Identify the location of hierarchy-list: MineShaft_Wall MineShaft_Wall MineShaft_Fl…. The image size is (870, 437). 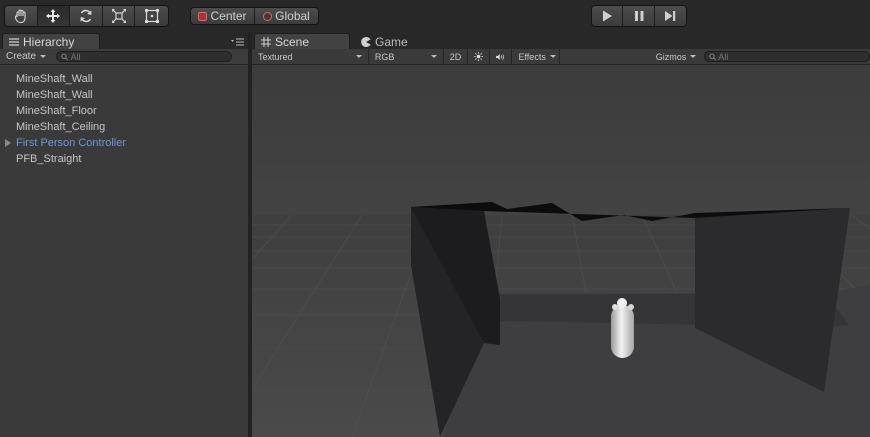
(124, 119).